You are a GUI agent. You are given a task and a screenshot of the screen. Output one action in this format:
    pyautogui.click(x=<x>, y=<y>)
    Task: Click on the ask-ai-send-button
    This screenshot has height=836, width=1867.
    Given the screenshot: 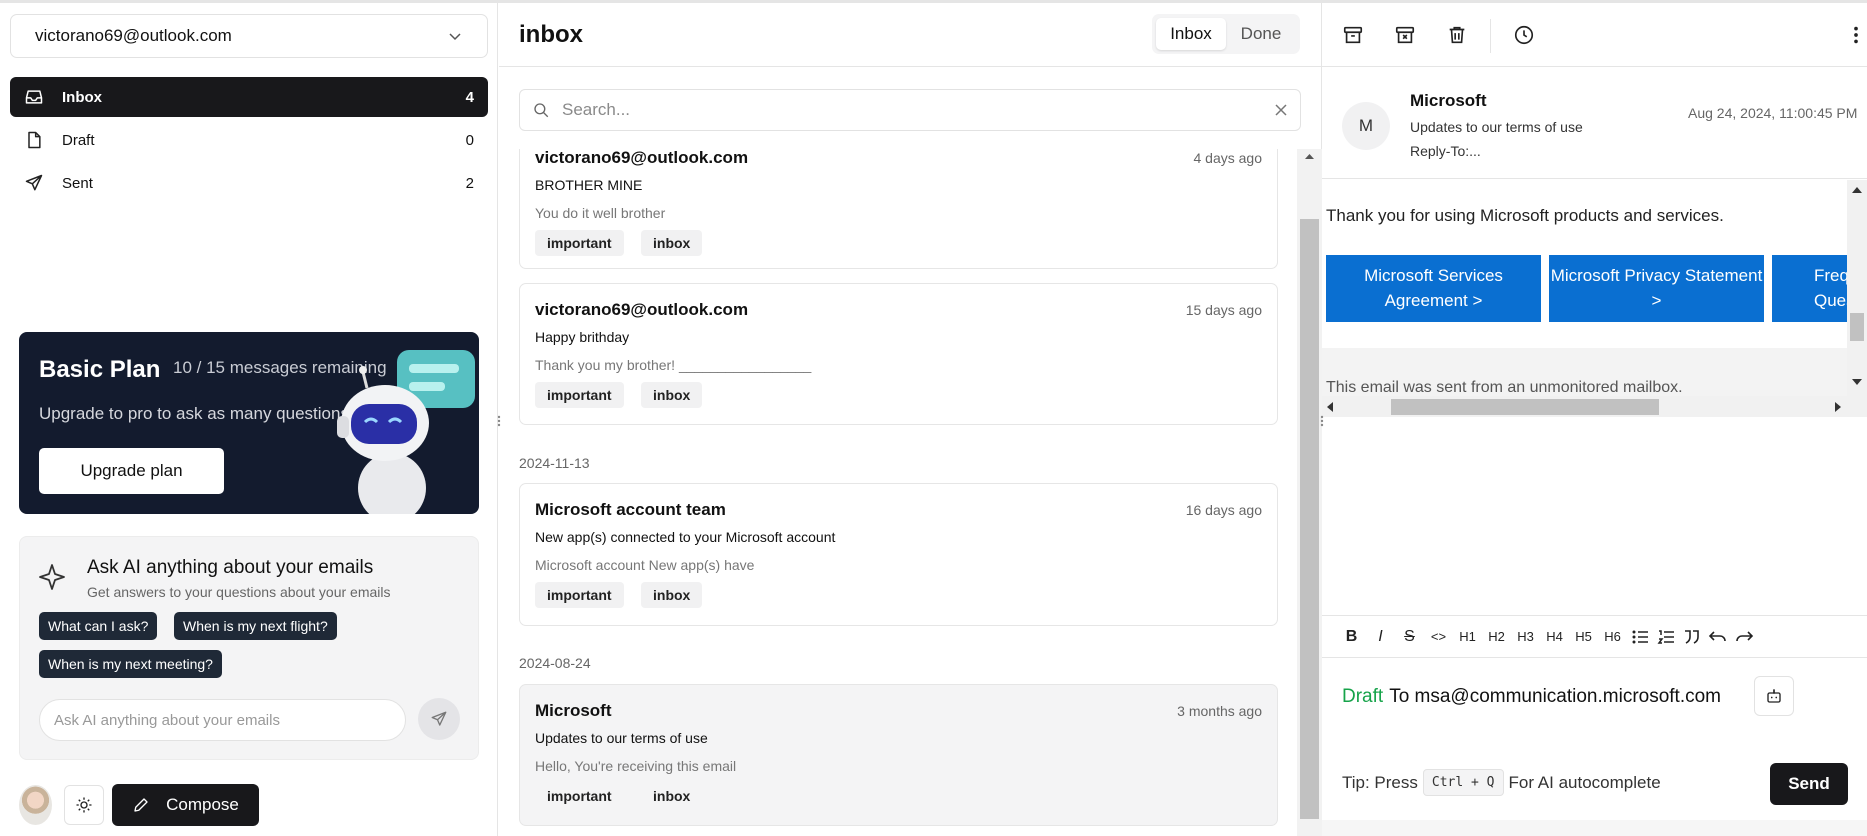 What is the action you would take?
    pyautogui.click(x=439, y=719)
    